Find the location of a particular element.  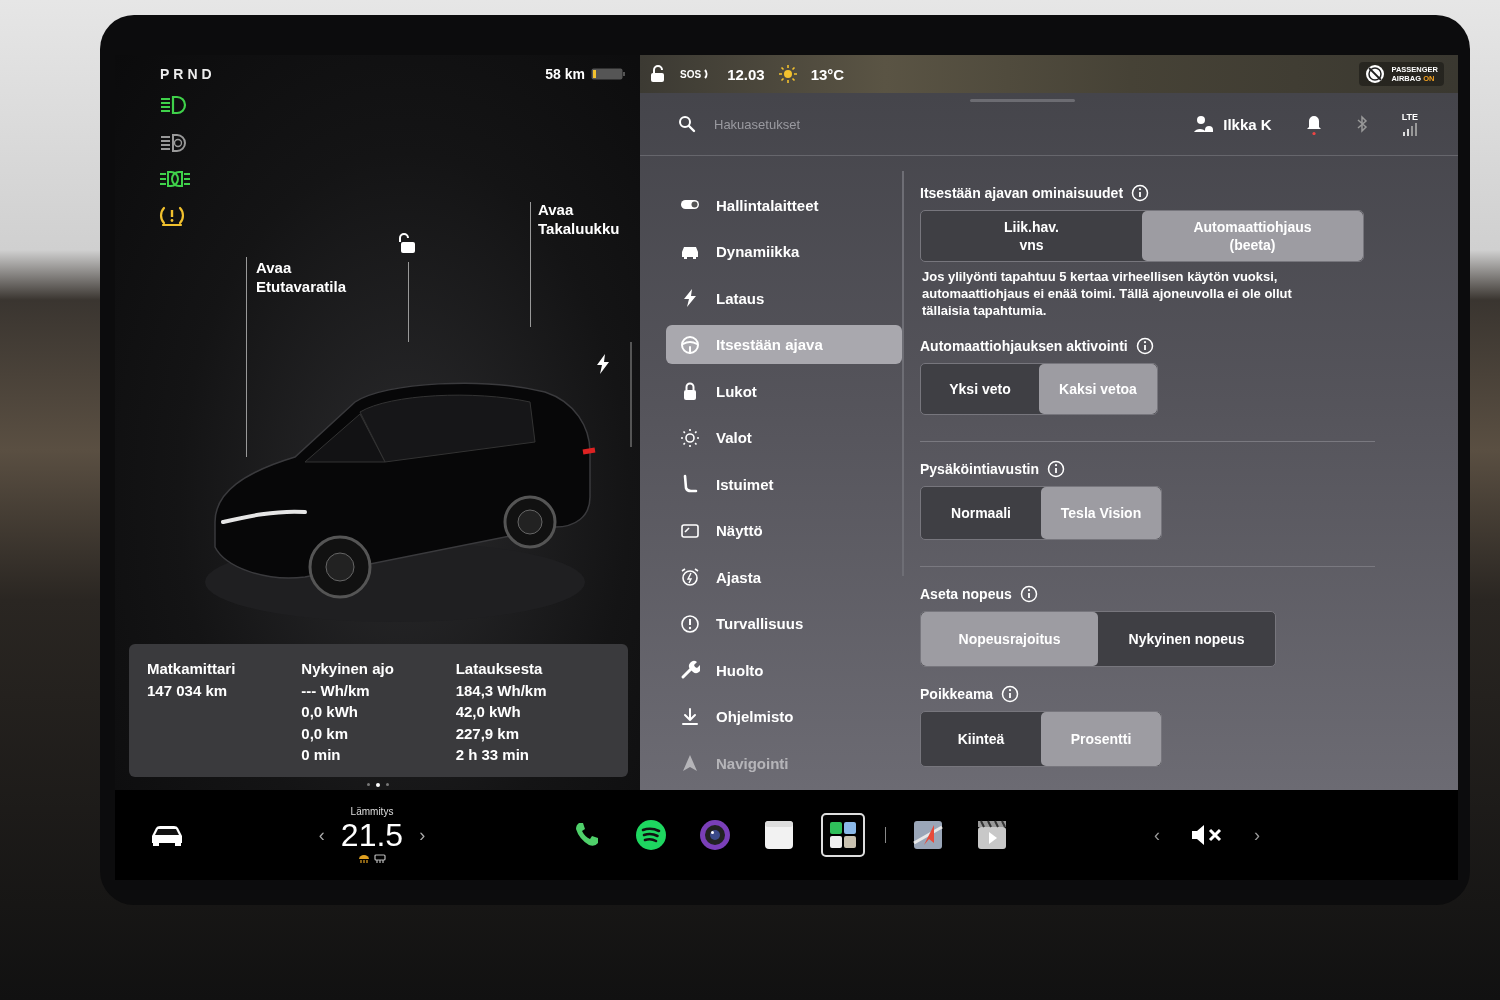

steering-wheel-icon is located at coordinates (690, 344).